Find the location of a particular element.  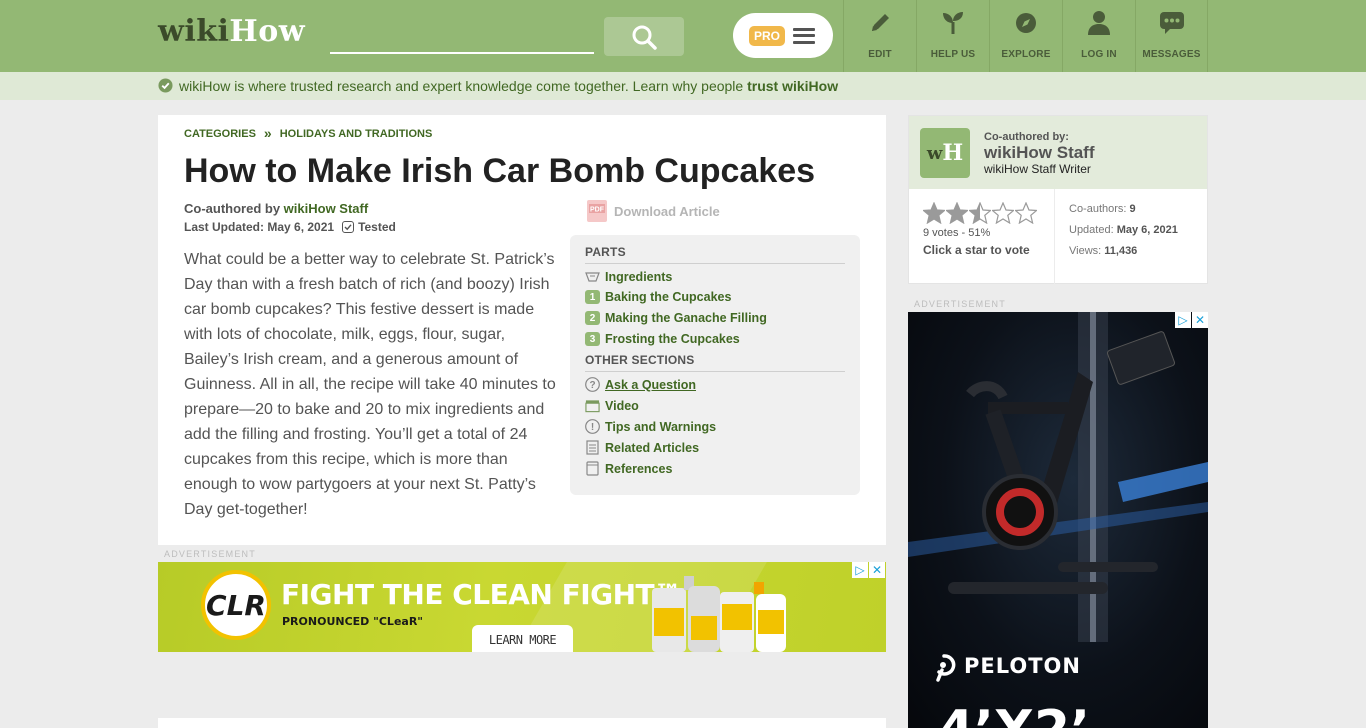

nav-messages-label: MESSAGES is located at coordinates (1171, 54).